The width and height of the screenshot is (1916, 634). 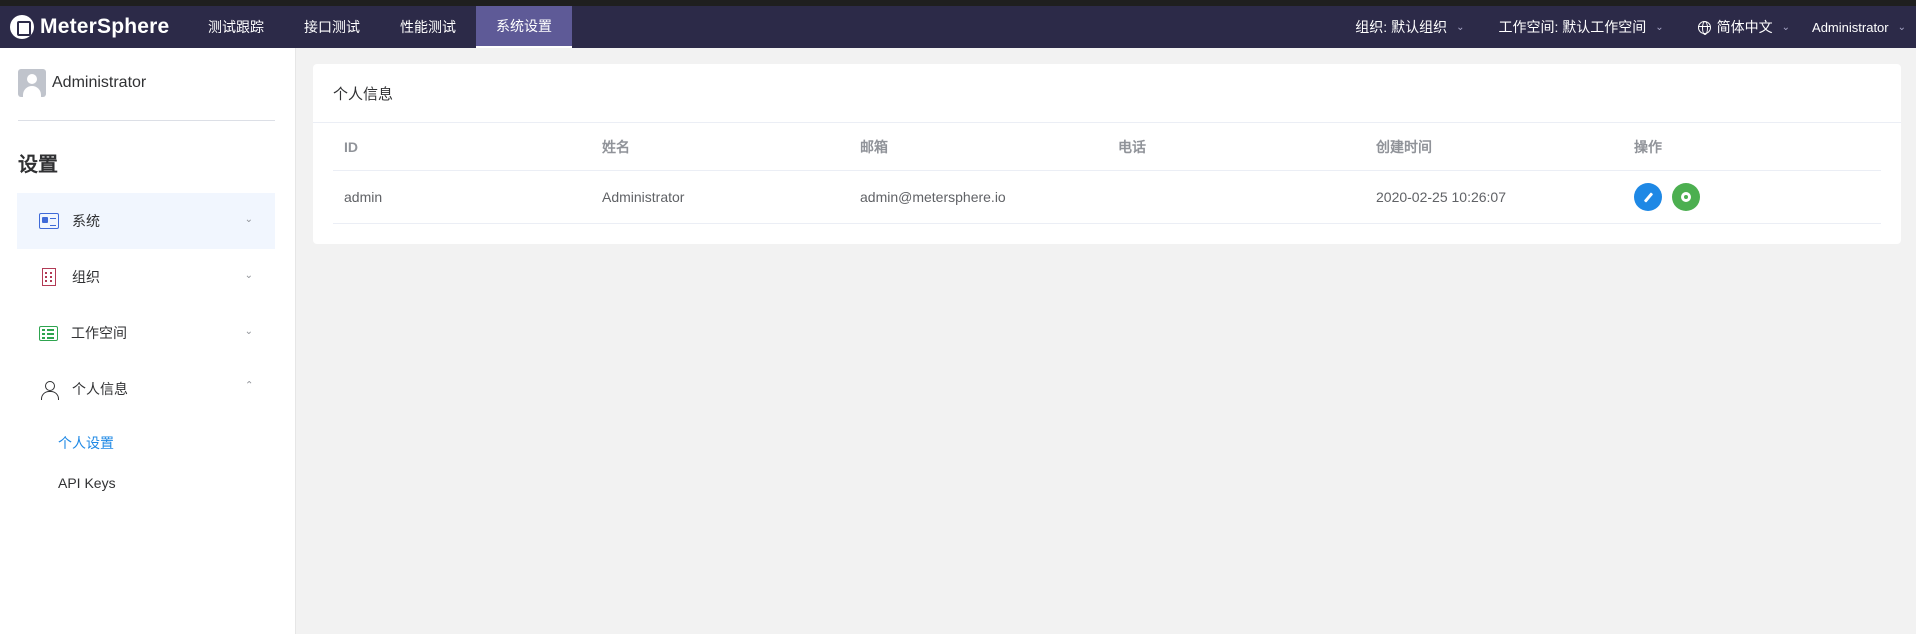 I want to click on cell-actions, so click(x=1752, y=197).